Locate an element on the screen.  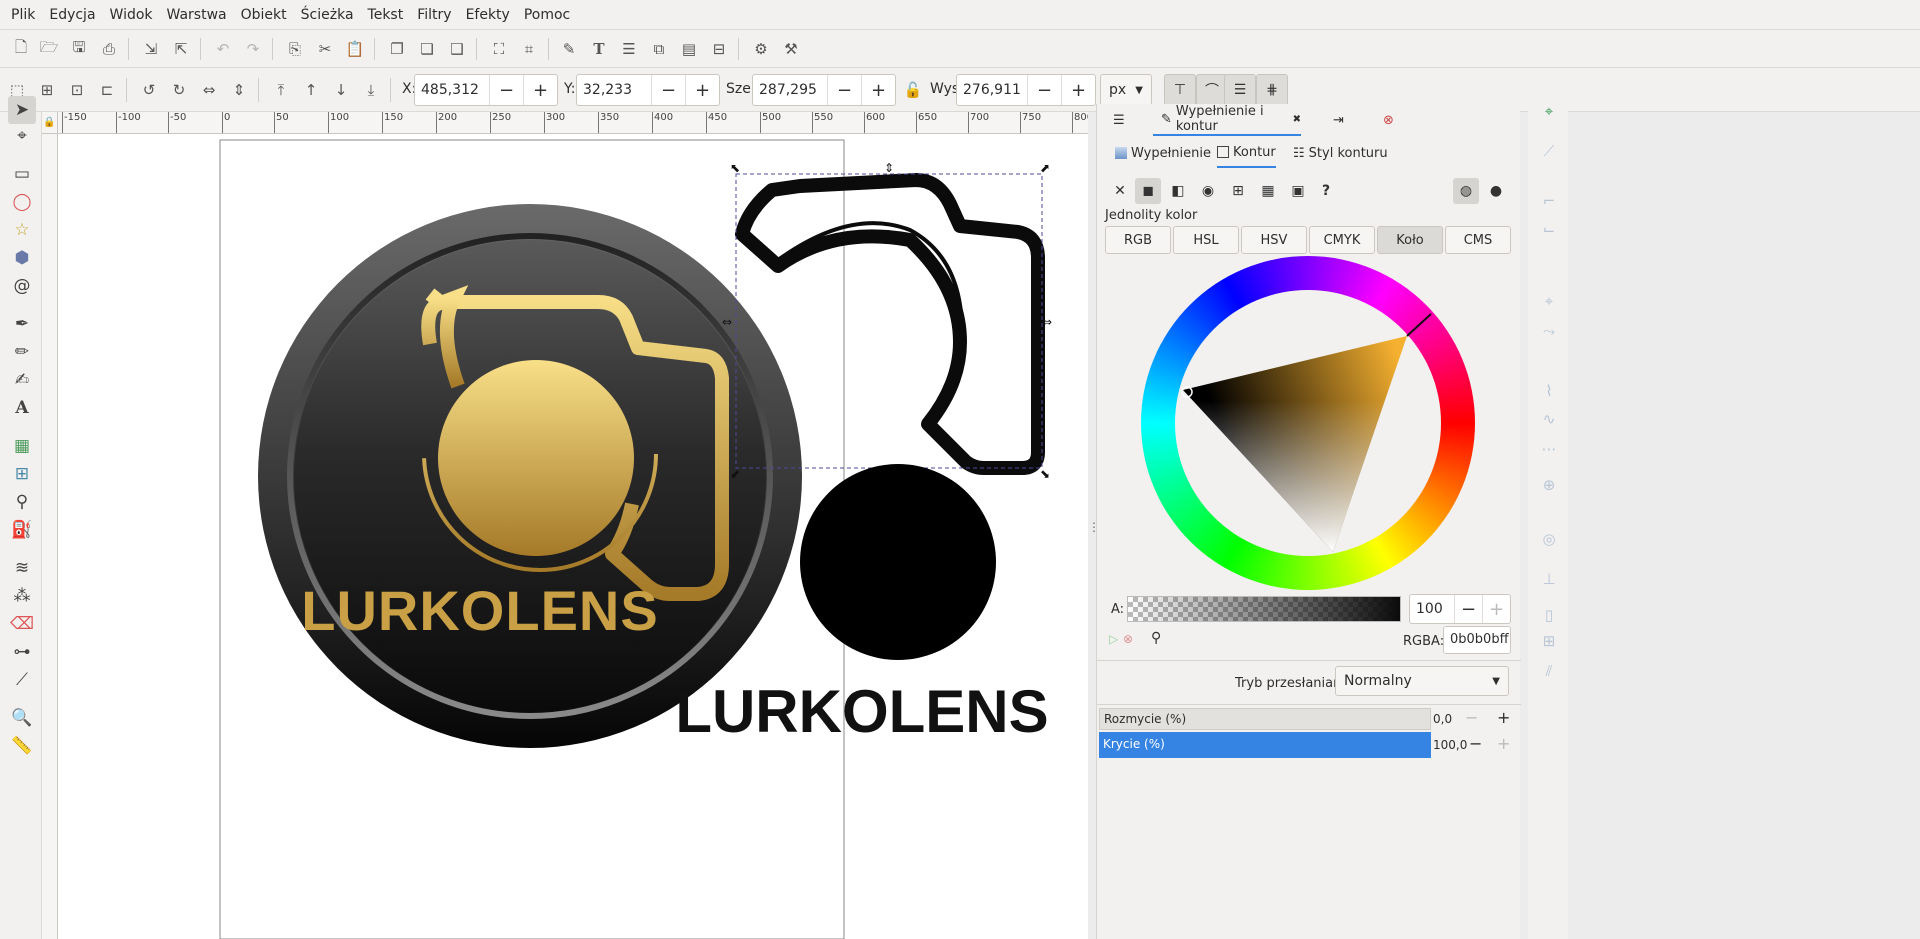
dock-handle-icon: ⋮ is located at coordinates (1094, 530).